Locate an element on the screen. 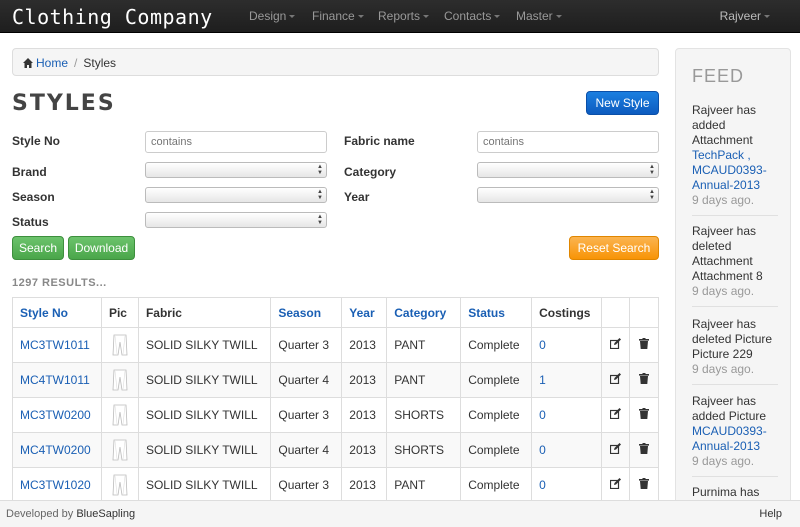 This screenshot has width=800, height=527. feed-item: Purnima has is located at coordinates (735, 492).